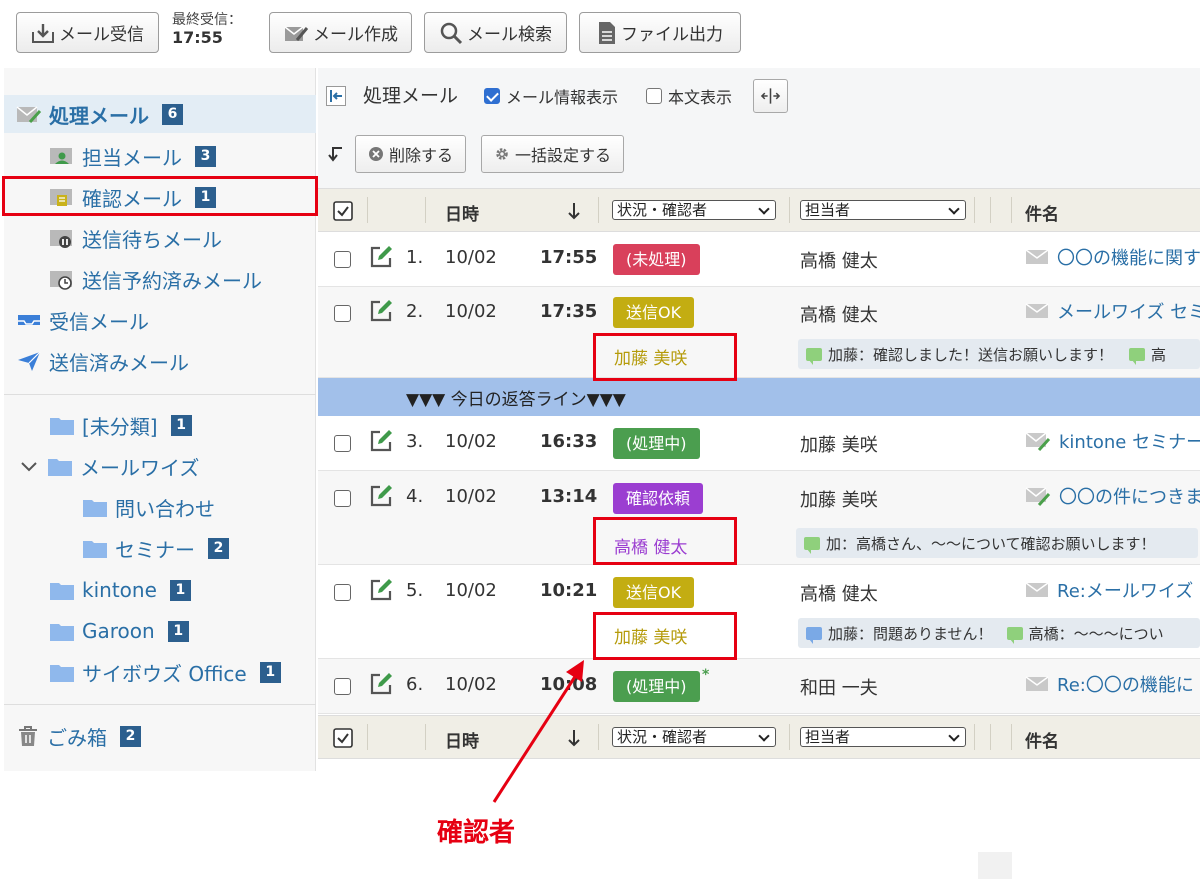 This screenshot has height=879, width=1200. I want to click on memo-bar: 加：高橋さん、〜〜について確認お願いします！, so click(997, 543).